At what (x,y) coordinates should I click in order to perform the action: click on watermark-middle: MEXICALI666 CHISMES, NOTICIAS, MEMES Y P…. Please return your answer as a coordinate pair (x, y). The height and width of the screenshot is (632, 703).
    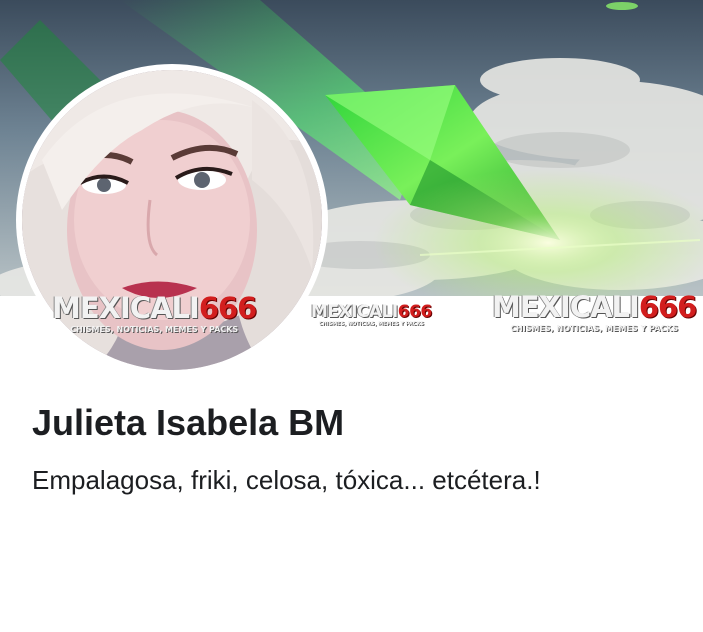
    Looking at the image, I should click on (371, 315).